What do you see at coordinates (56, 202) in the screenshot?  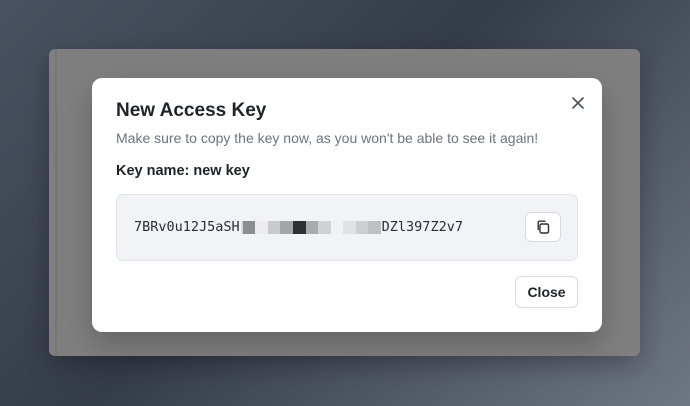 I see `background-window-edge` at bounding box center [56, 202].